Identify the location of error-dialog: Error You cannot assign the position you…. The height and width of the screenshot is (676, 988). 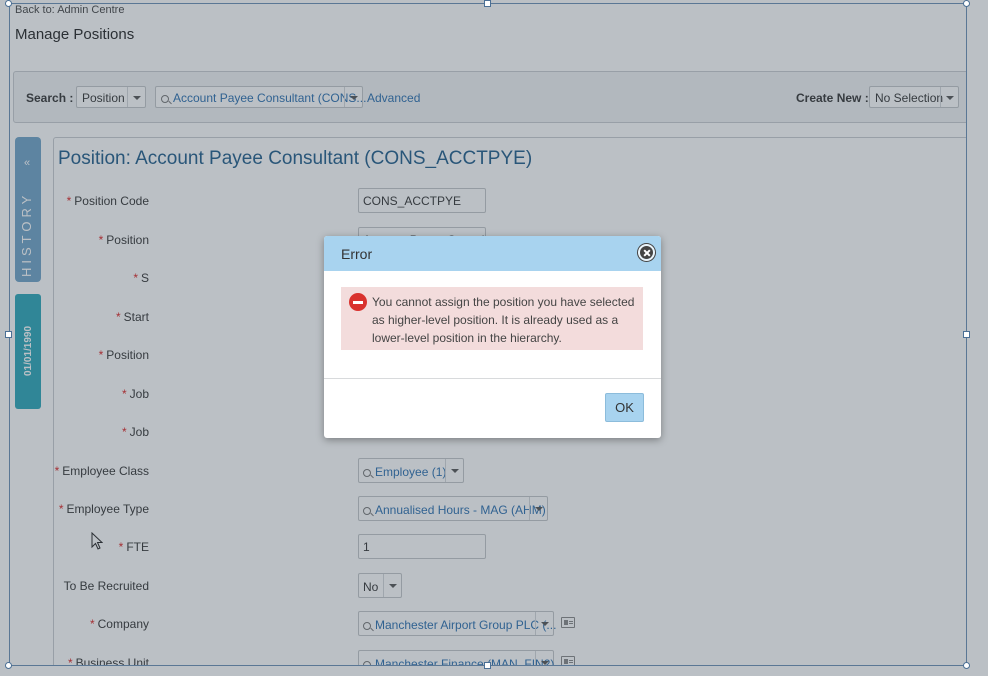
(492, 337).